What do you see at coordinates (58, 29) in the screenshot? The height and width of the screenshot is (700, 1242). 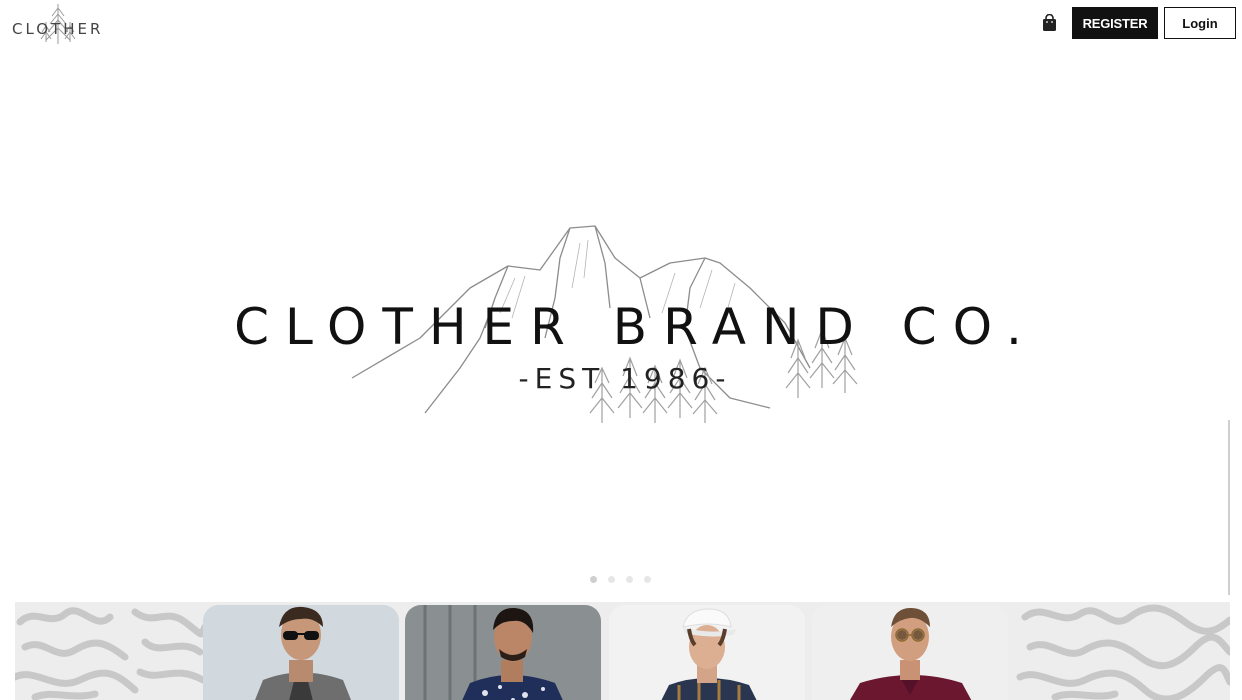 I see `logo-text: CLOTHER` at bounding box center [58, 29].